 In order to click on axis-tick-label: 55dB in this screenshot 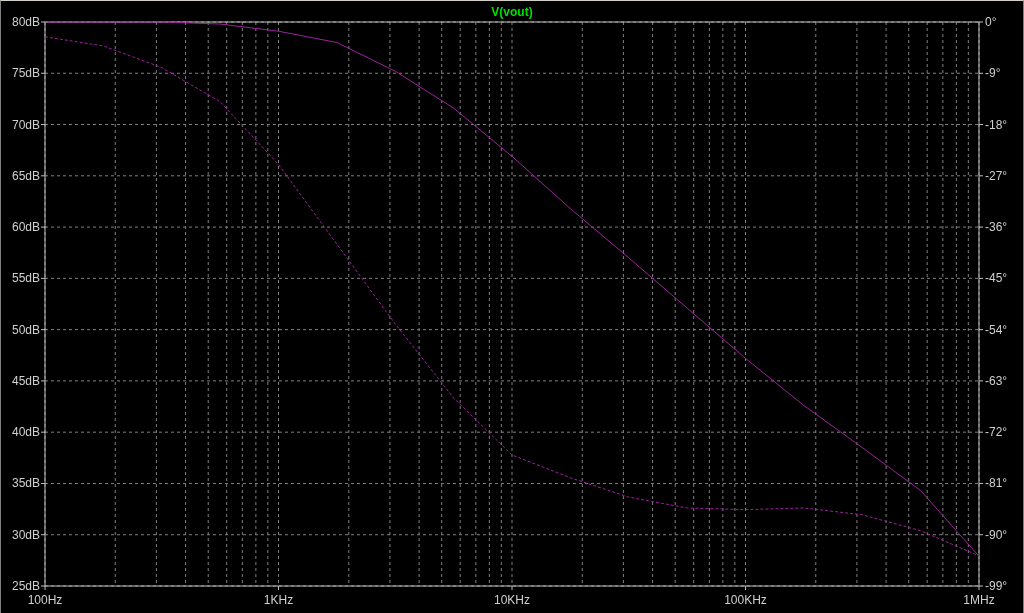, I will do `click(25, 278)`.